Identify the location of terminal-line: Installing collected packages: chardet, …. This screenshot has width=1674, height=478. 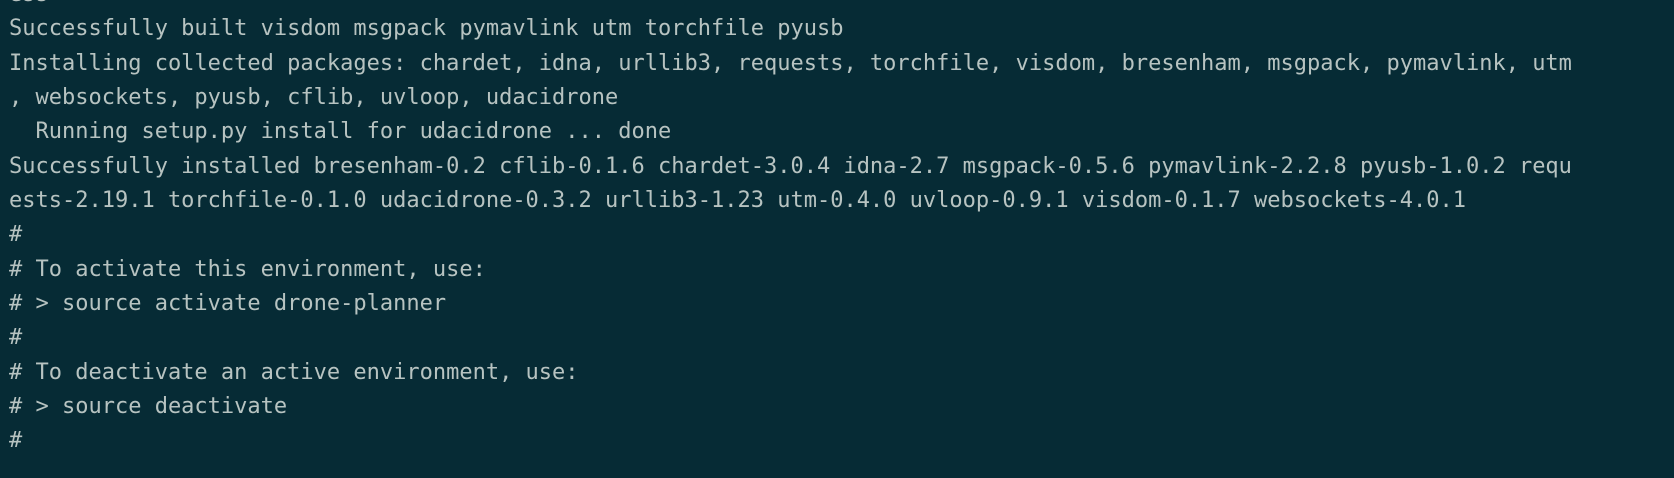
(790, 63).